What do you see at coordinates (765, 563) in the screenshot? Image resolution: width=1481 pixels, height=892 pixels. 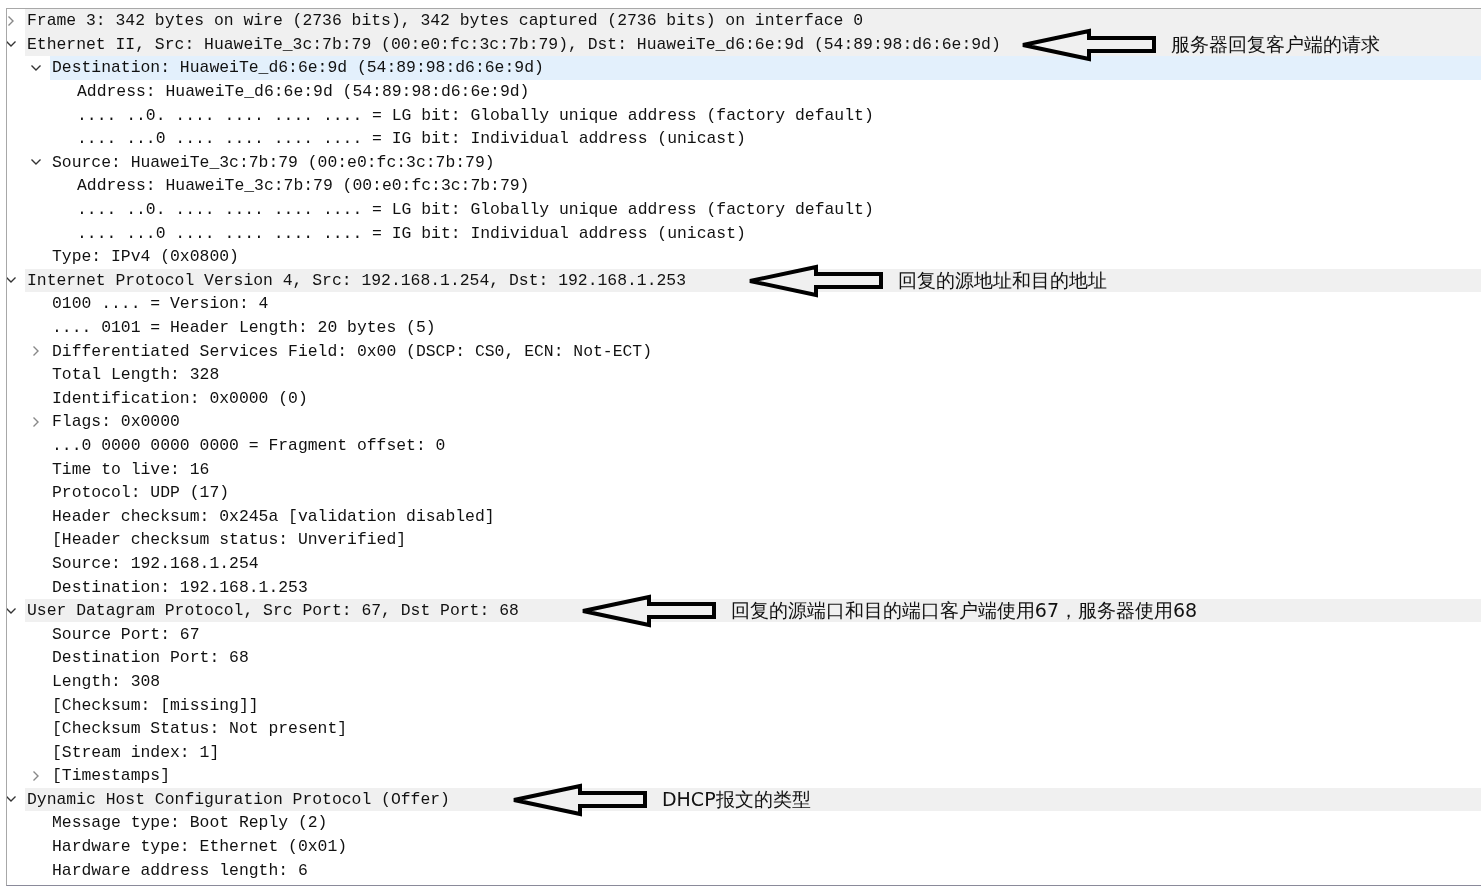 I see `tree-row: Source: 192.168.1.254` at bounding box center [765, 563].